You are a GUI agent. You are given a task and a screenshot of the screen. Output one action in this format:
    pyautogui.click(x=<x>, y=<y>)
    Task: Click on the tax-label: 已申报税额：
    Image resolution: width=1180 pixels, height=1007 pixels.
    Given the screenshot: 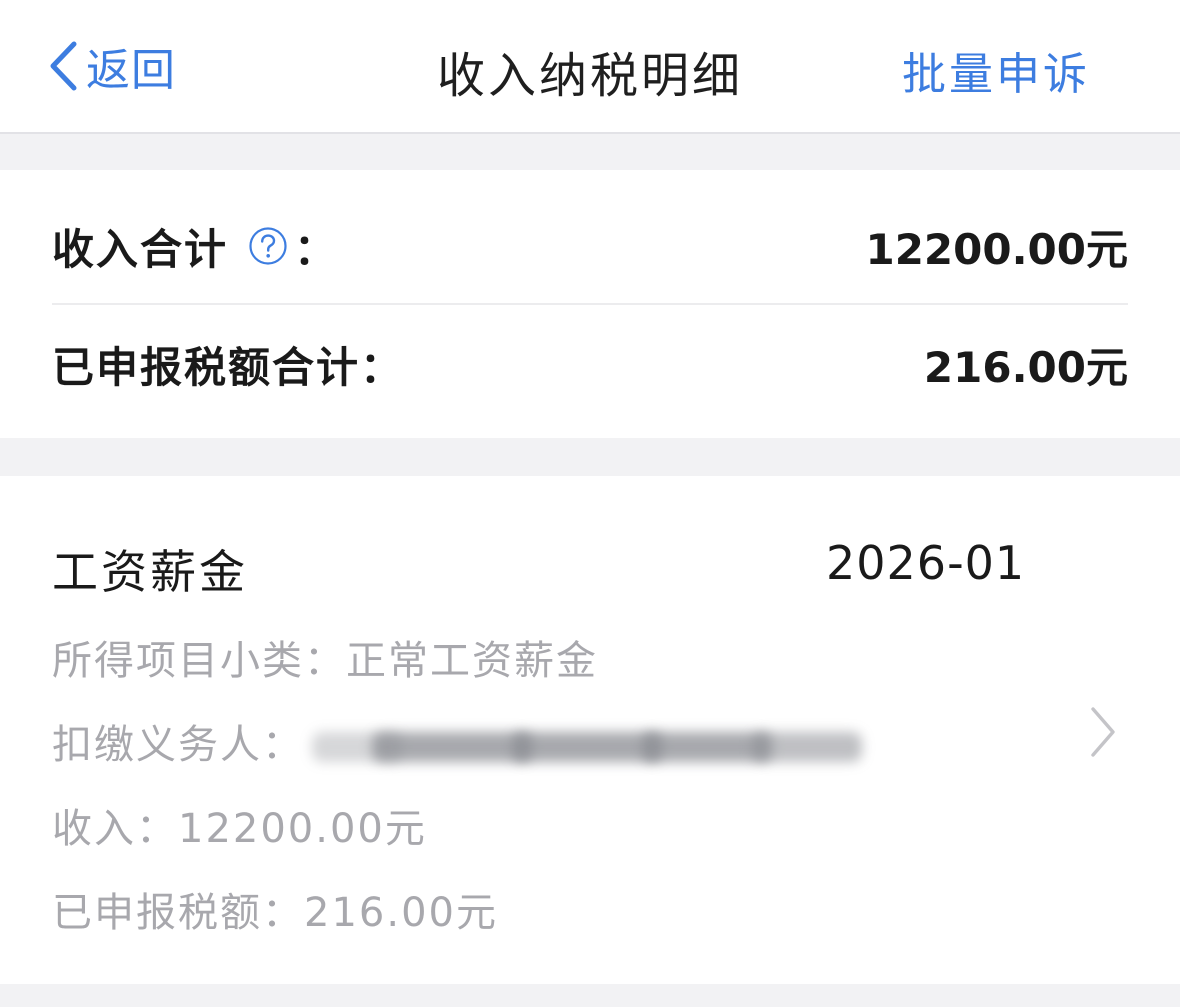 What is the action you would take?
    pyautogui.click(x=178, y=913)
    